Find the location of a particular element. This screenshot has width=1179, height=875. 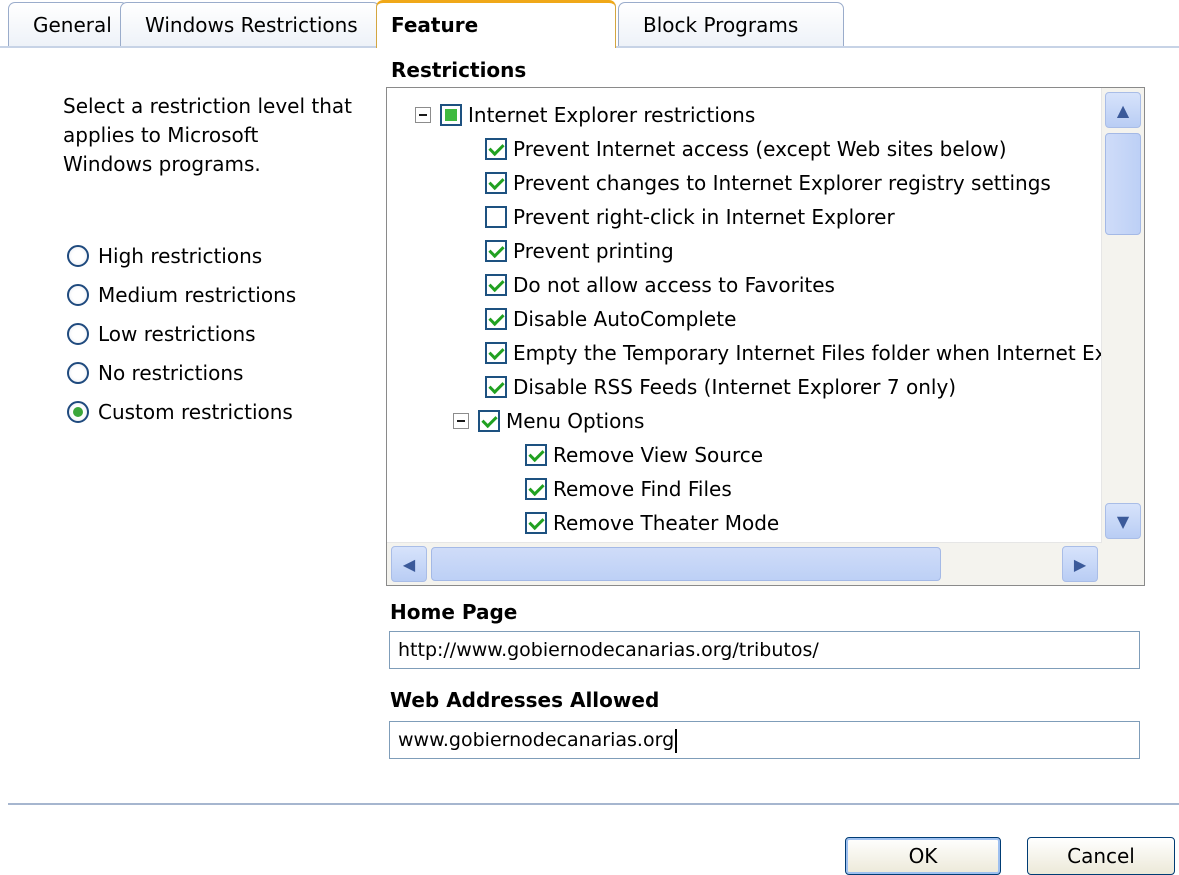

bottom-divider is located at coordinates (593, 804).